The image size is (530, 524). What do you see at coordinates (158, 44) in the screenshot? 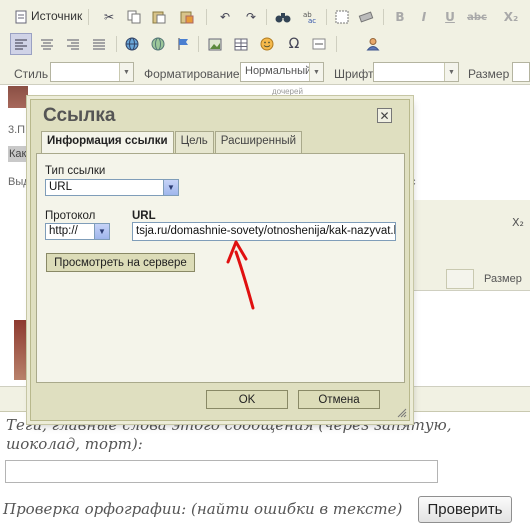
I see `unlink-icon` at bounding box center [158, 44].